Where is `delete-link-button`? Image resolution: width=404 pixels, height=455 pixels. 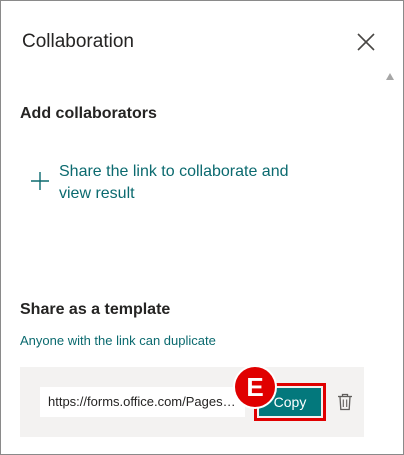
delete-link-button is located at coordinates (345, 402).